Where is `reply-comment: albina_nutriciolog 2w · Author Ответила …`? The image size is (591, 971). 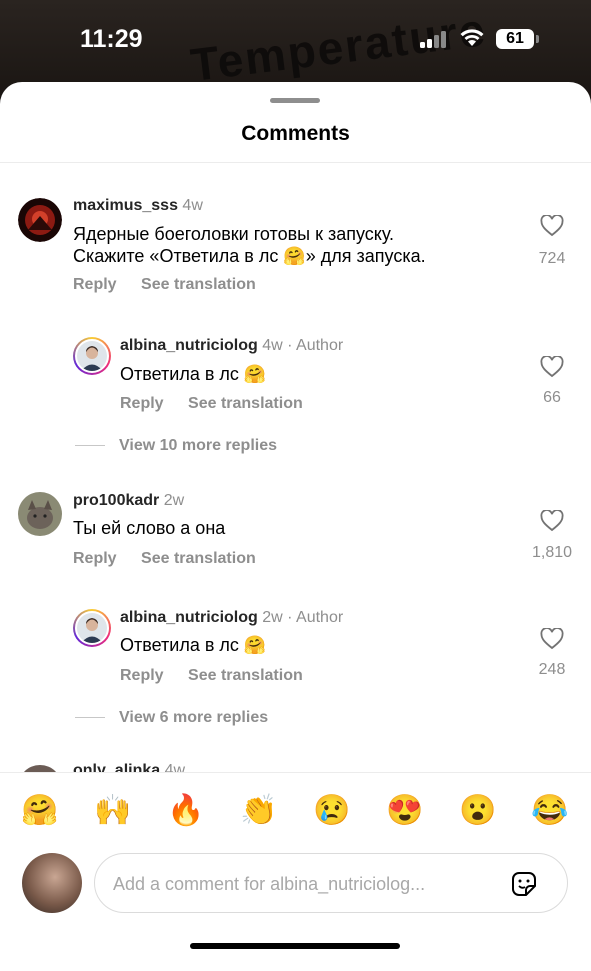 reply-comment: albina_nutriciolog 2w · Author Ответила … is located at coordinates (295, 666).